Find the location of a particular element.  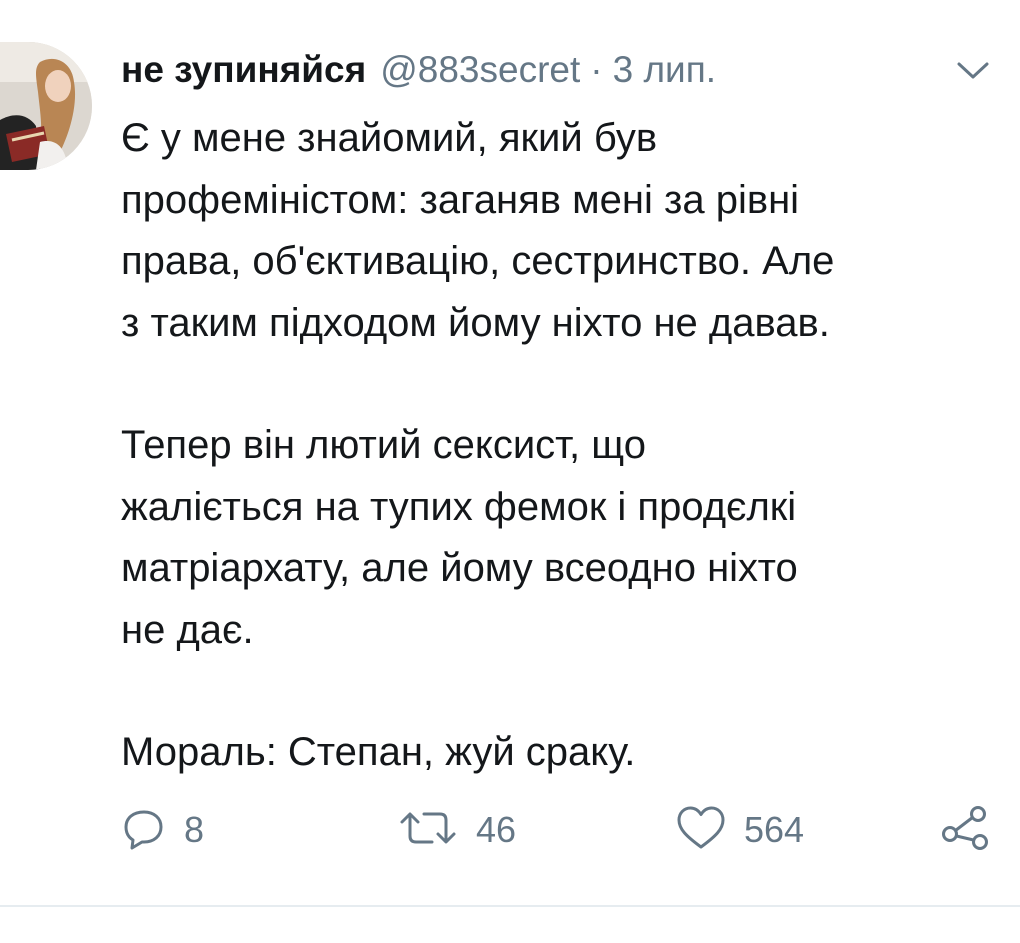

reply-count: 8 is located at coordinates (194, 829).